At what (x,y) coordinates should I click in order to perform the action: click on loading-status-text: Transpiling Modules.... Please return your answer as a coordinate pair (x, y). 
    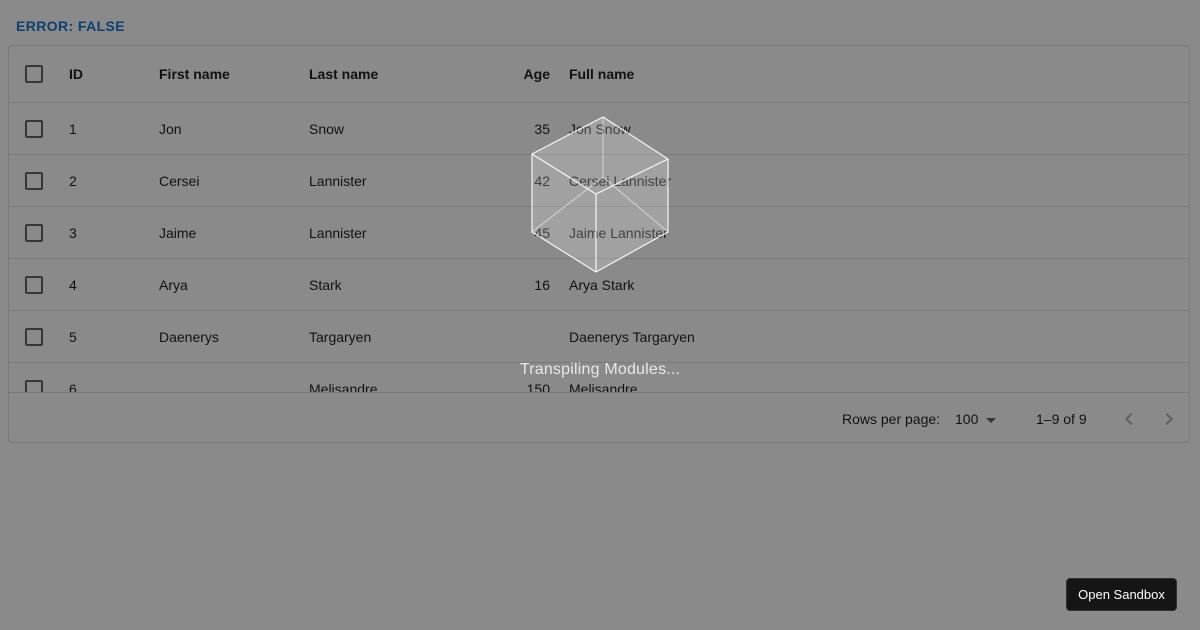
    Looking at the image, I should click on (600, 369).